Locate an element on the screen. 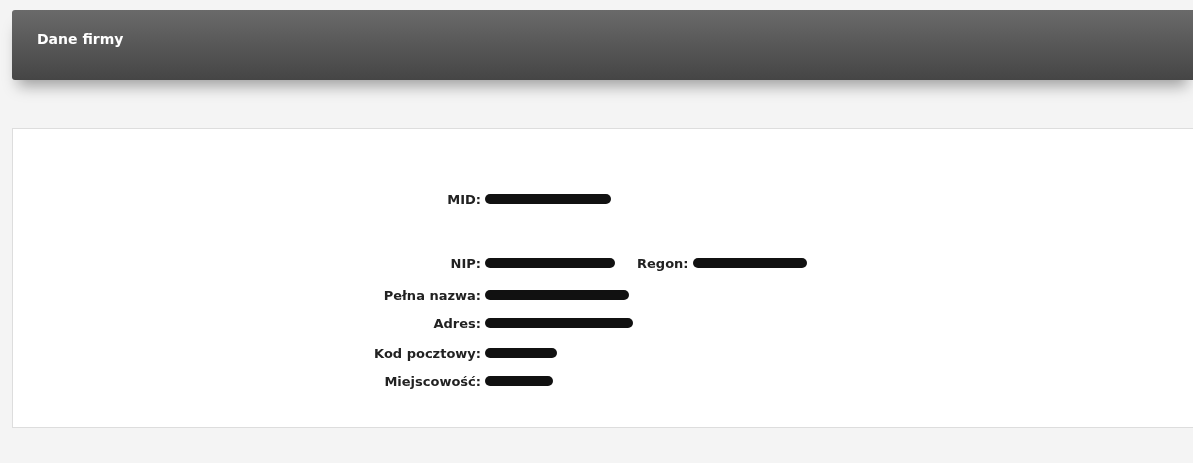 This screenshot has width=1193, height=463. page-title: Dane firmy is located at coordinates (80, 39).